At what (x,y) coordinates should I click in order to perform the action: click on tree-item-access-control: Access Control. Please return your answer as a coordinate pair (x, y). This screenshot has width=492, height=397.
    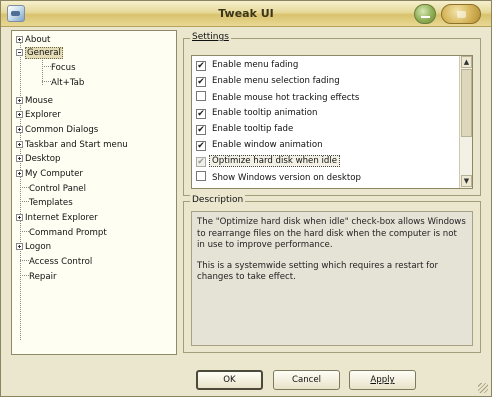
    Looking at the image, I should click on (56, 262).